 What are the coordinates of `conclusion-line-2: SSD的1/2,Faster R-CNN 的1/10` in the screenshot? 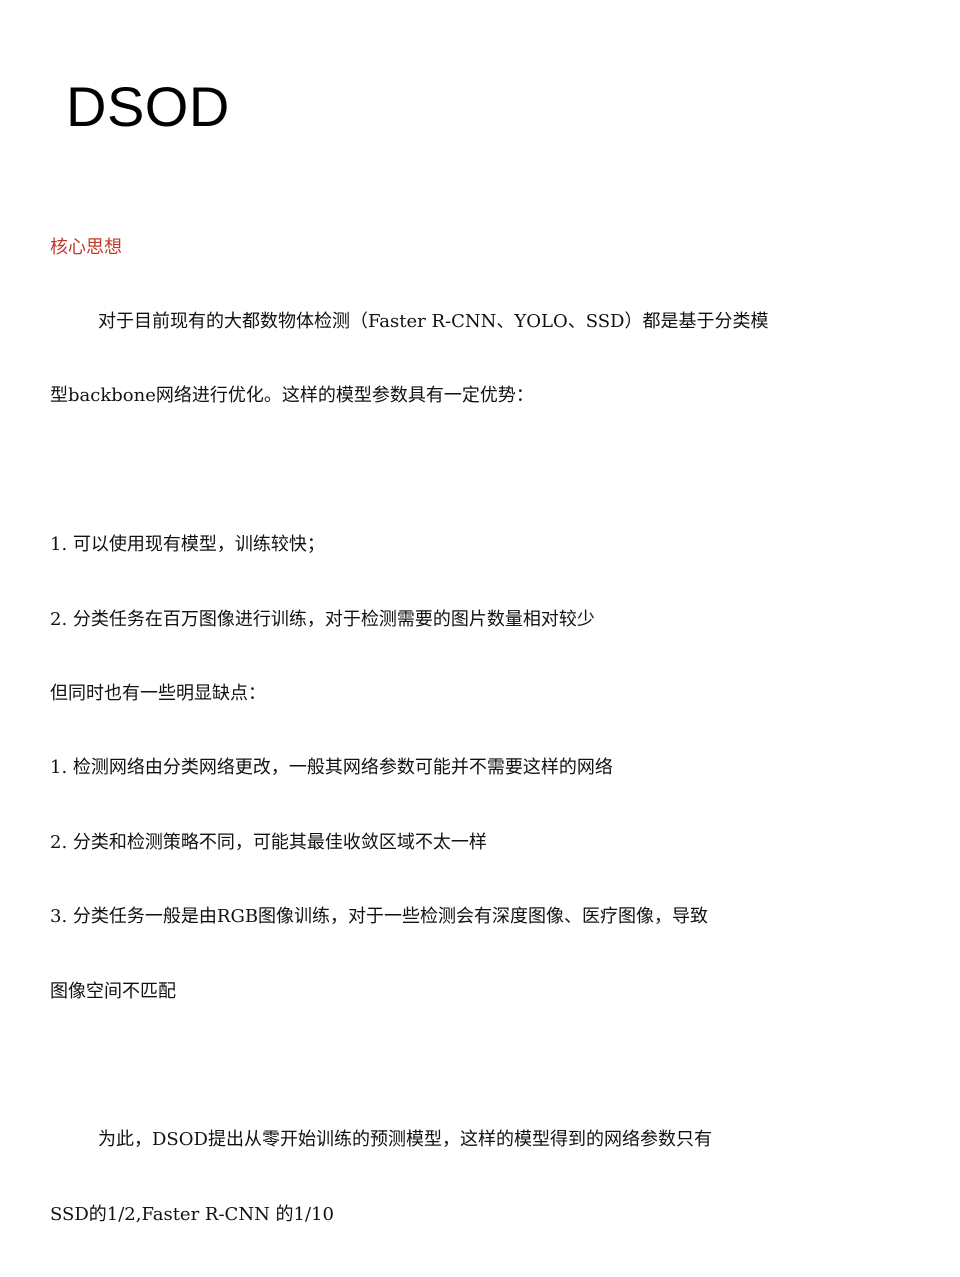 It's located at (192, 1214).